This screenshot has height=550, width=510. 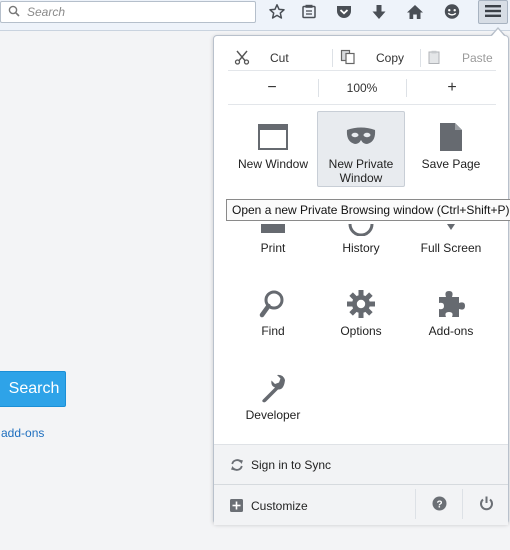 I want to click on customize-label: Customize, so click(x=279, y=506).